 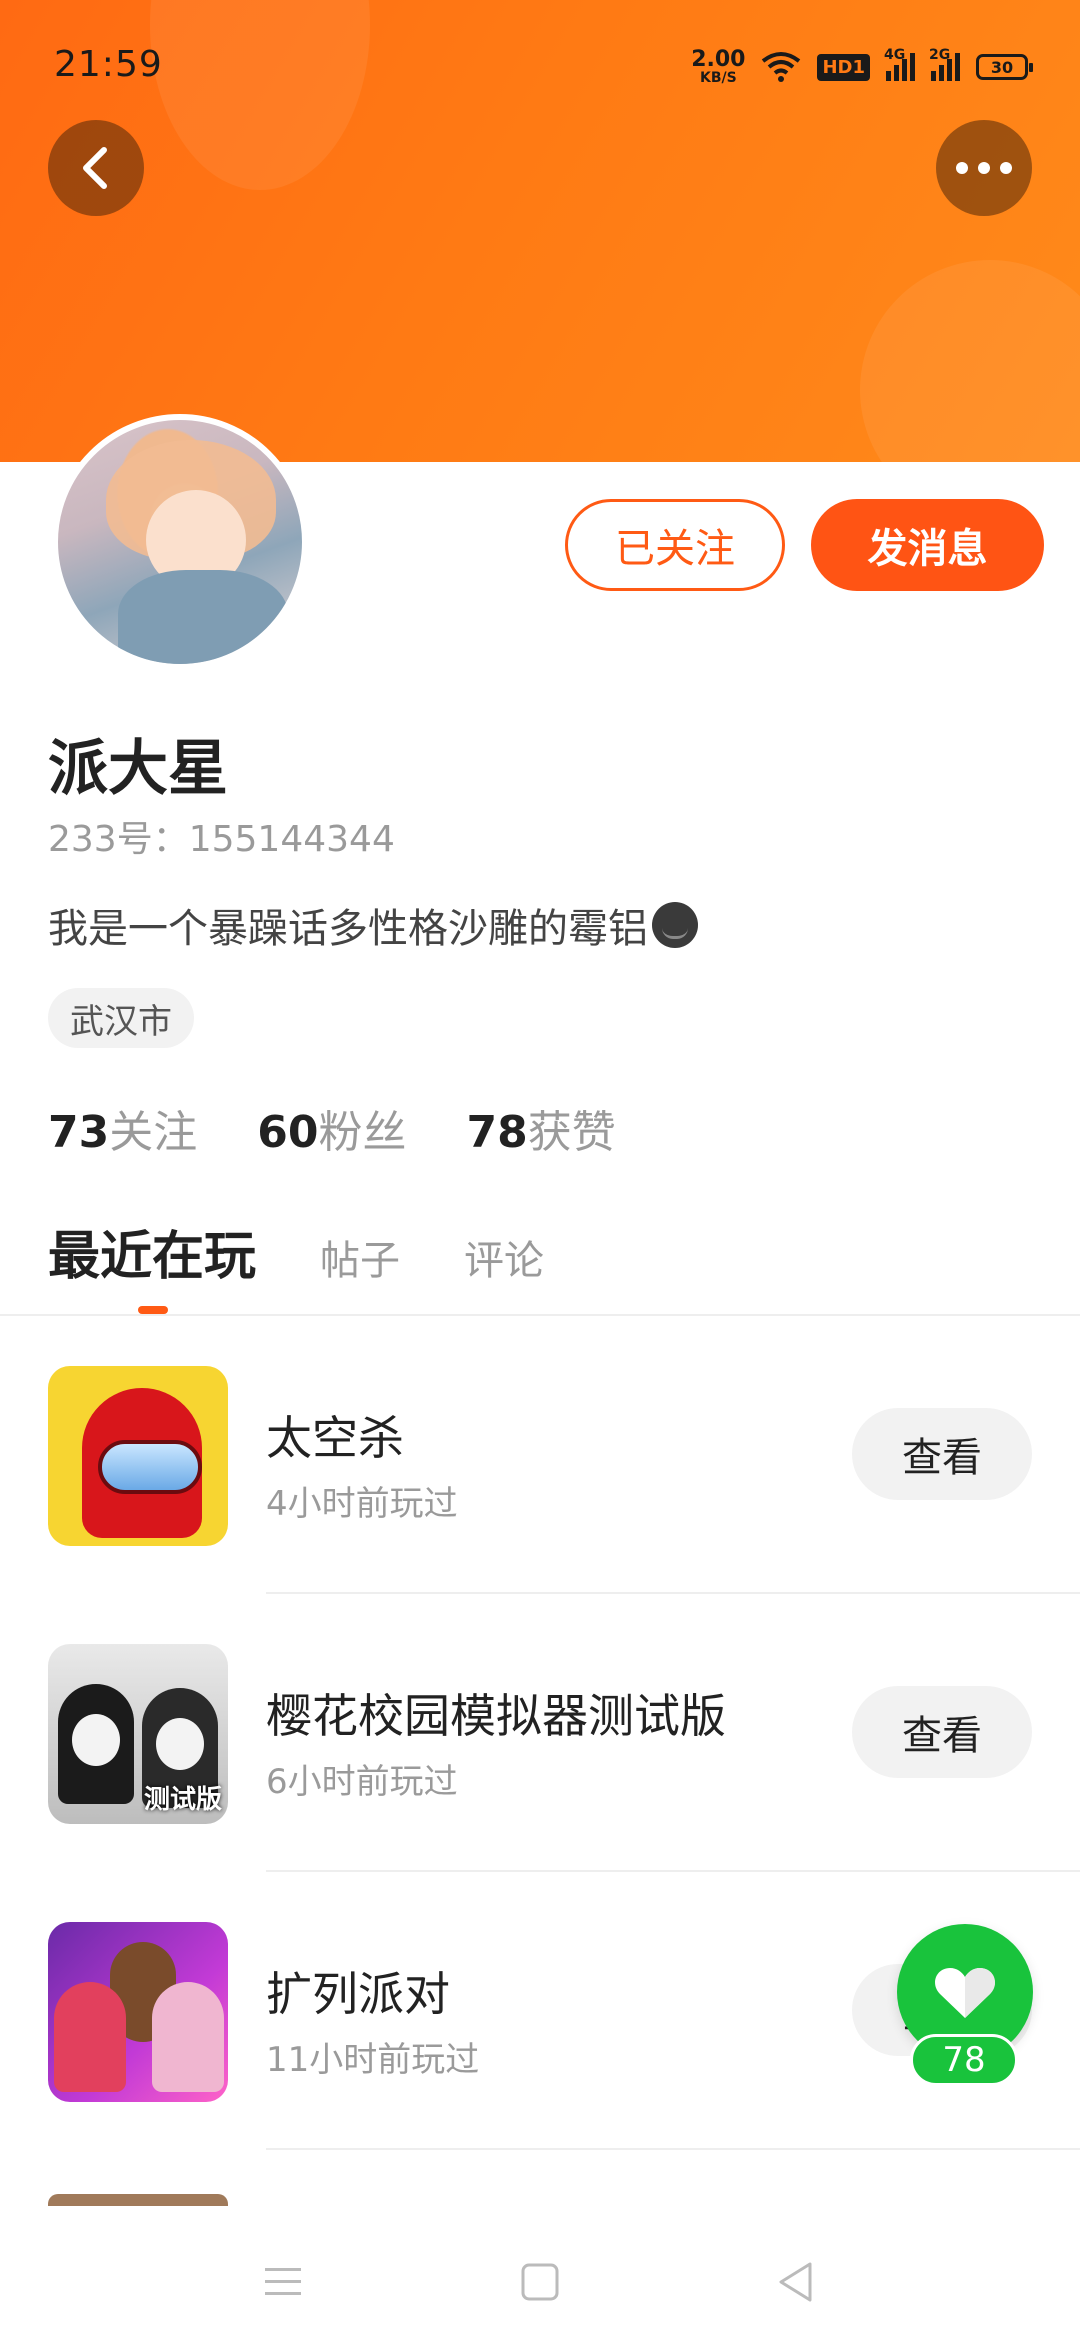 What do you see at coordinates (675, 545) in the screenshot?
I see `followed-button: 已关注` at bounding box center [675, 545].